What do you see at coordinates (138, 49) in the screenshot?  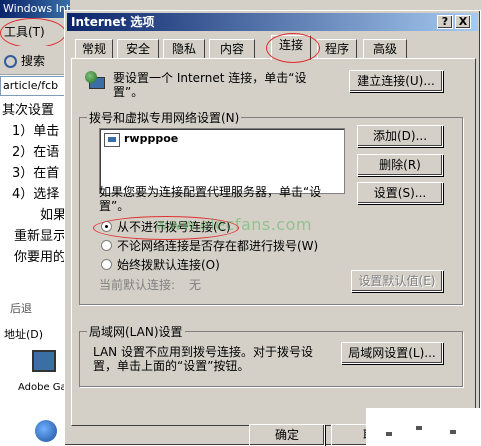 I see `tab-security: 安全` at bounding box center [138, 49].